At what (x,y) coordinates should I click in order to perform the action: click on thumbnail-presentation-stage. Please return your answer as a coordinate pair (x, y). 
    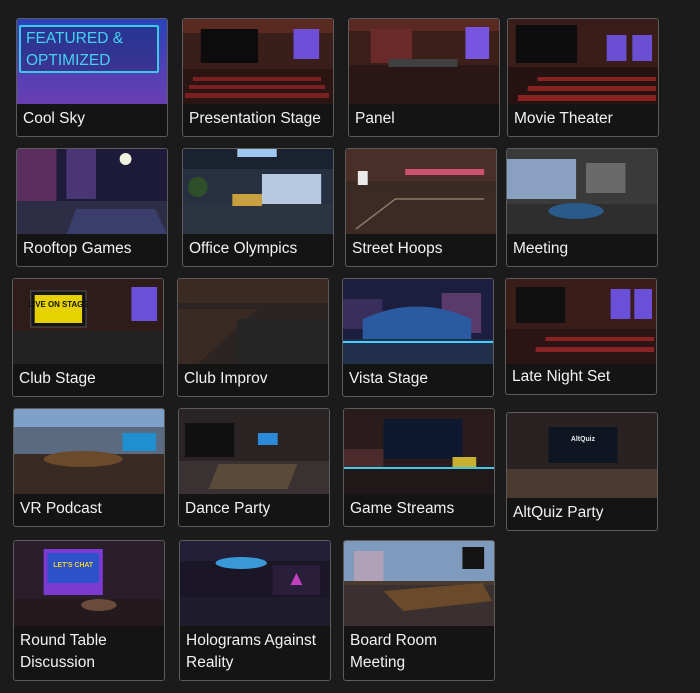
    Looking at the image, I should click on (258, 61).